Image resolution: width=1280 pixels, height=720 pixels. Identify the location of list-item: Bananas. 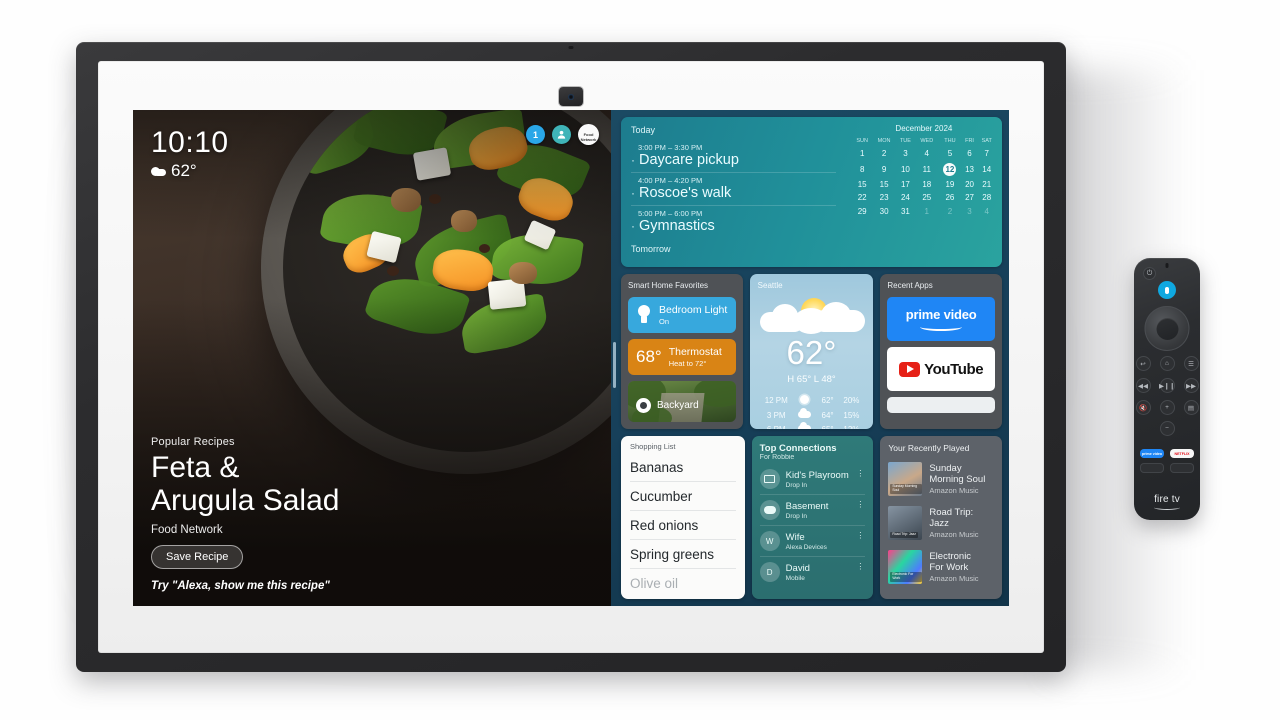
(683, 467).